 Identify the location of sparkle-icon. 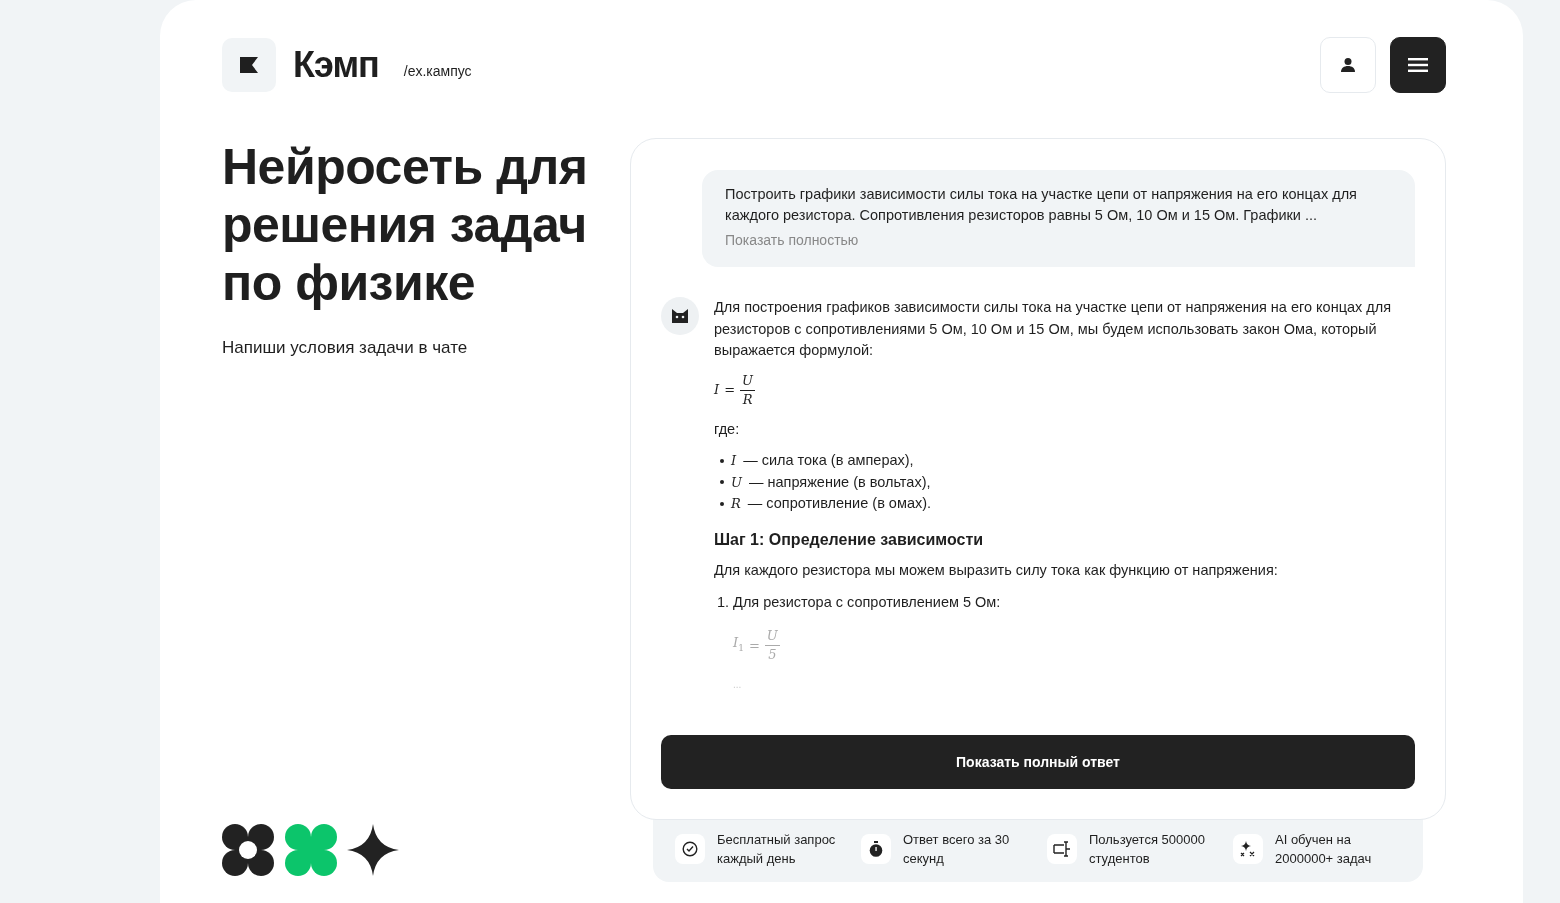
(1248, 849).